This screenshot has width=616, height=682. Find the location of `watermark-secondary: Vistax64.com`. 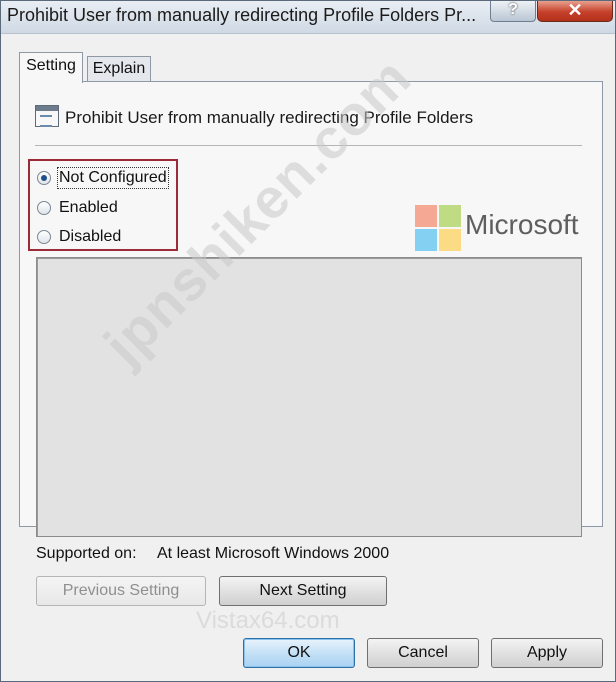

watermark-secondary: Vistax64.com is located at coordinates (268, 620).